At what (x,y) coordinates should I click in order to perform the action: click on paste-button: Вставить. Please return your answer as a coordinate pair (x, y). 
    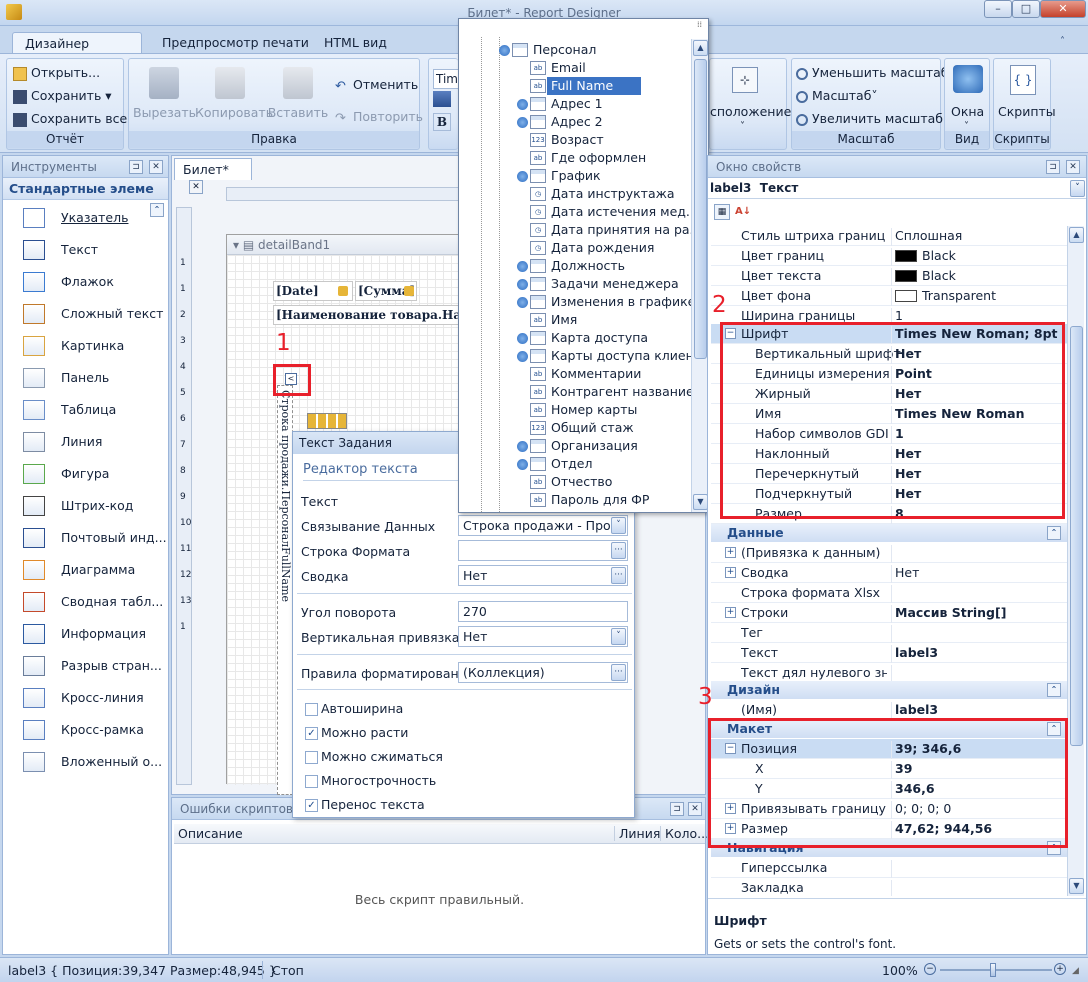
    Looking at the image, I should click on (298, 93).